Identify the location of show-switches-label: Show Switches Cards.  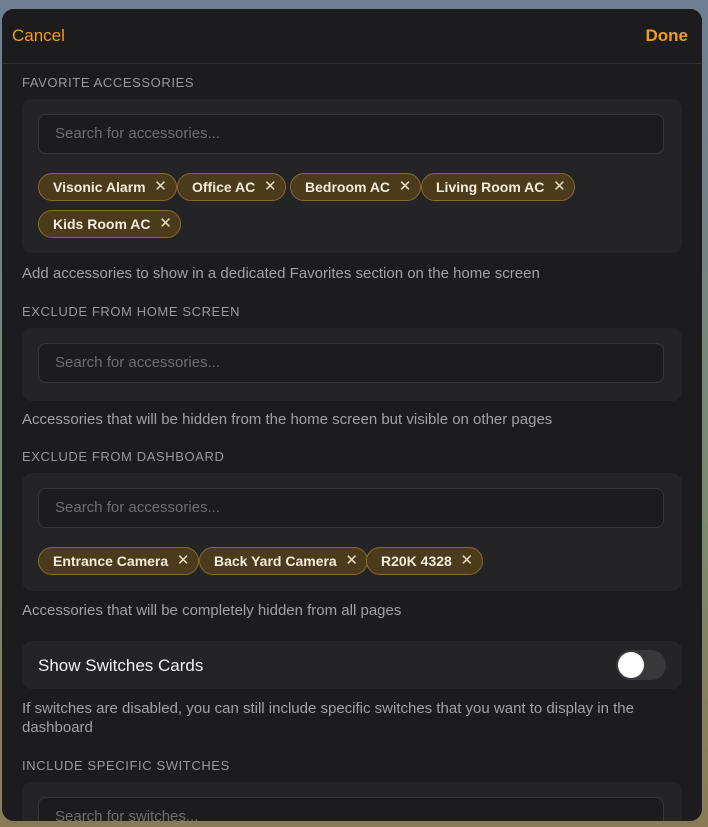
(121, 665).